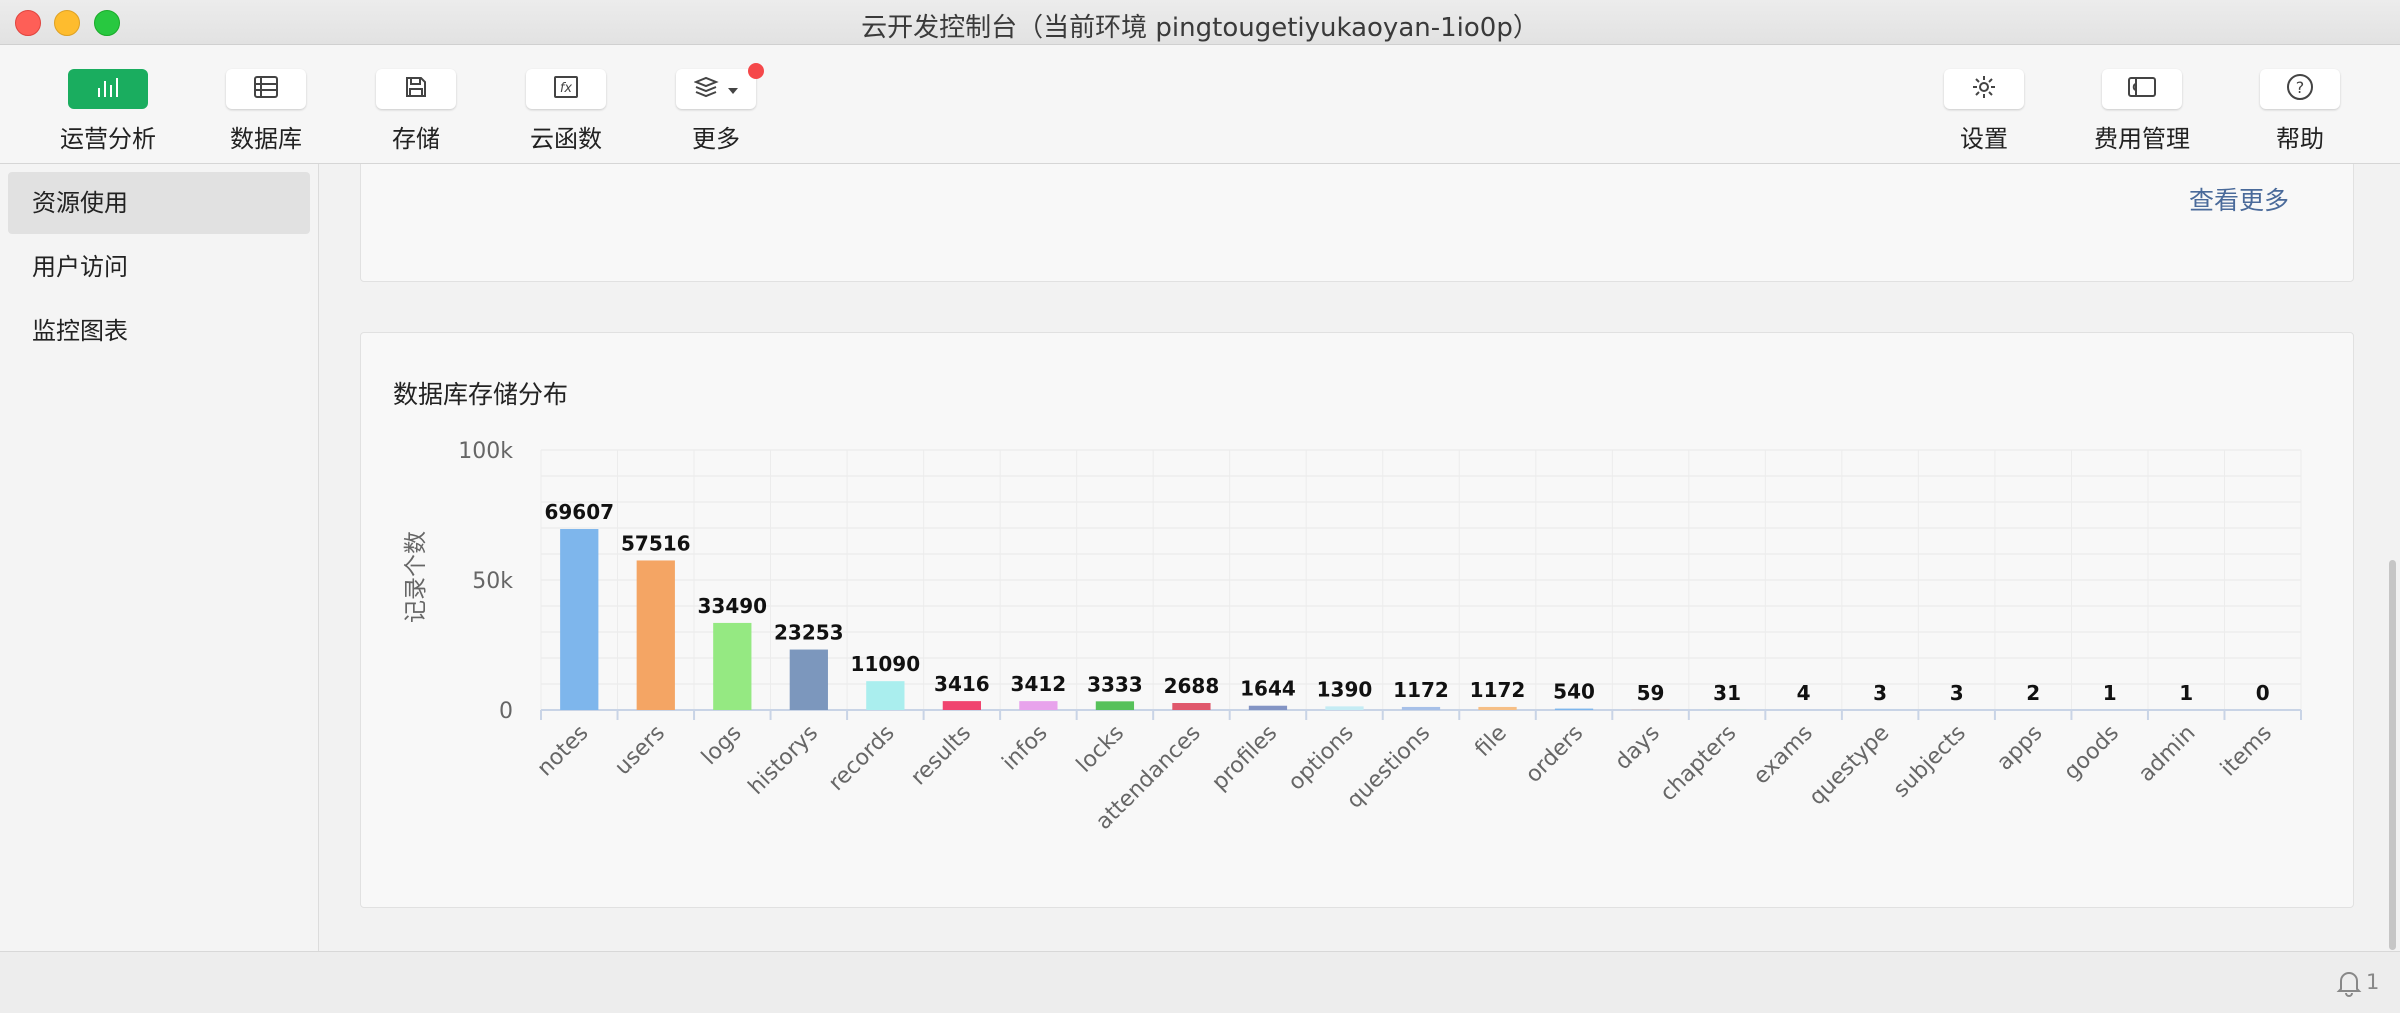 The width and height of the screenshot is (2400, 1013). I want to click on vertical-scrollbar, so click(2392, 755).